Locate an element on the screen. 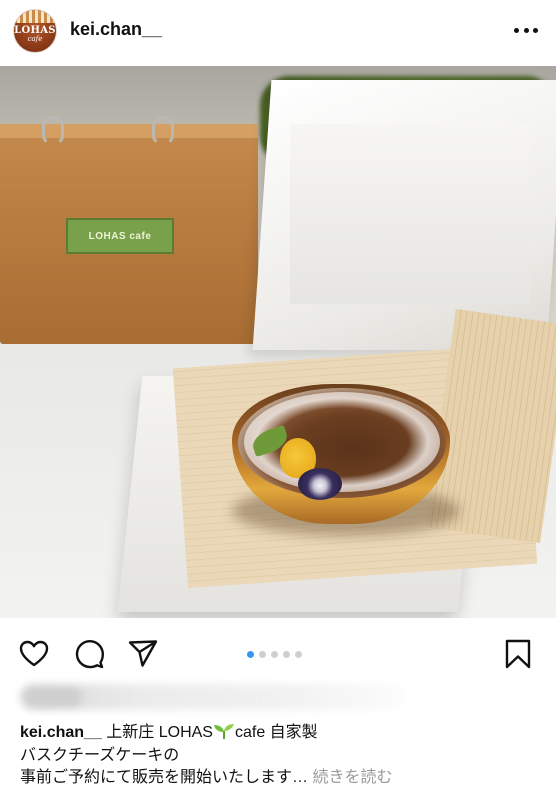 This screenshot has width=556, height=800. send-icon is located at coordinates (143, 654).